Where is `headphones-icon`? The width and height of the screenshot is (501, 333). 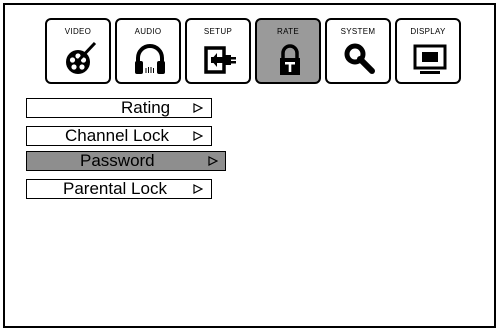 headphones-icon is located at coordinates (150, 59).